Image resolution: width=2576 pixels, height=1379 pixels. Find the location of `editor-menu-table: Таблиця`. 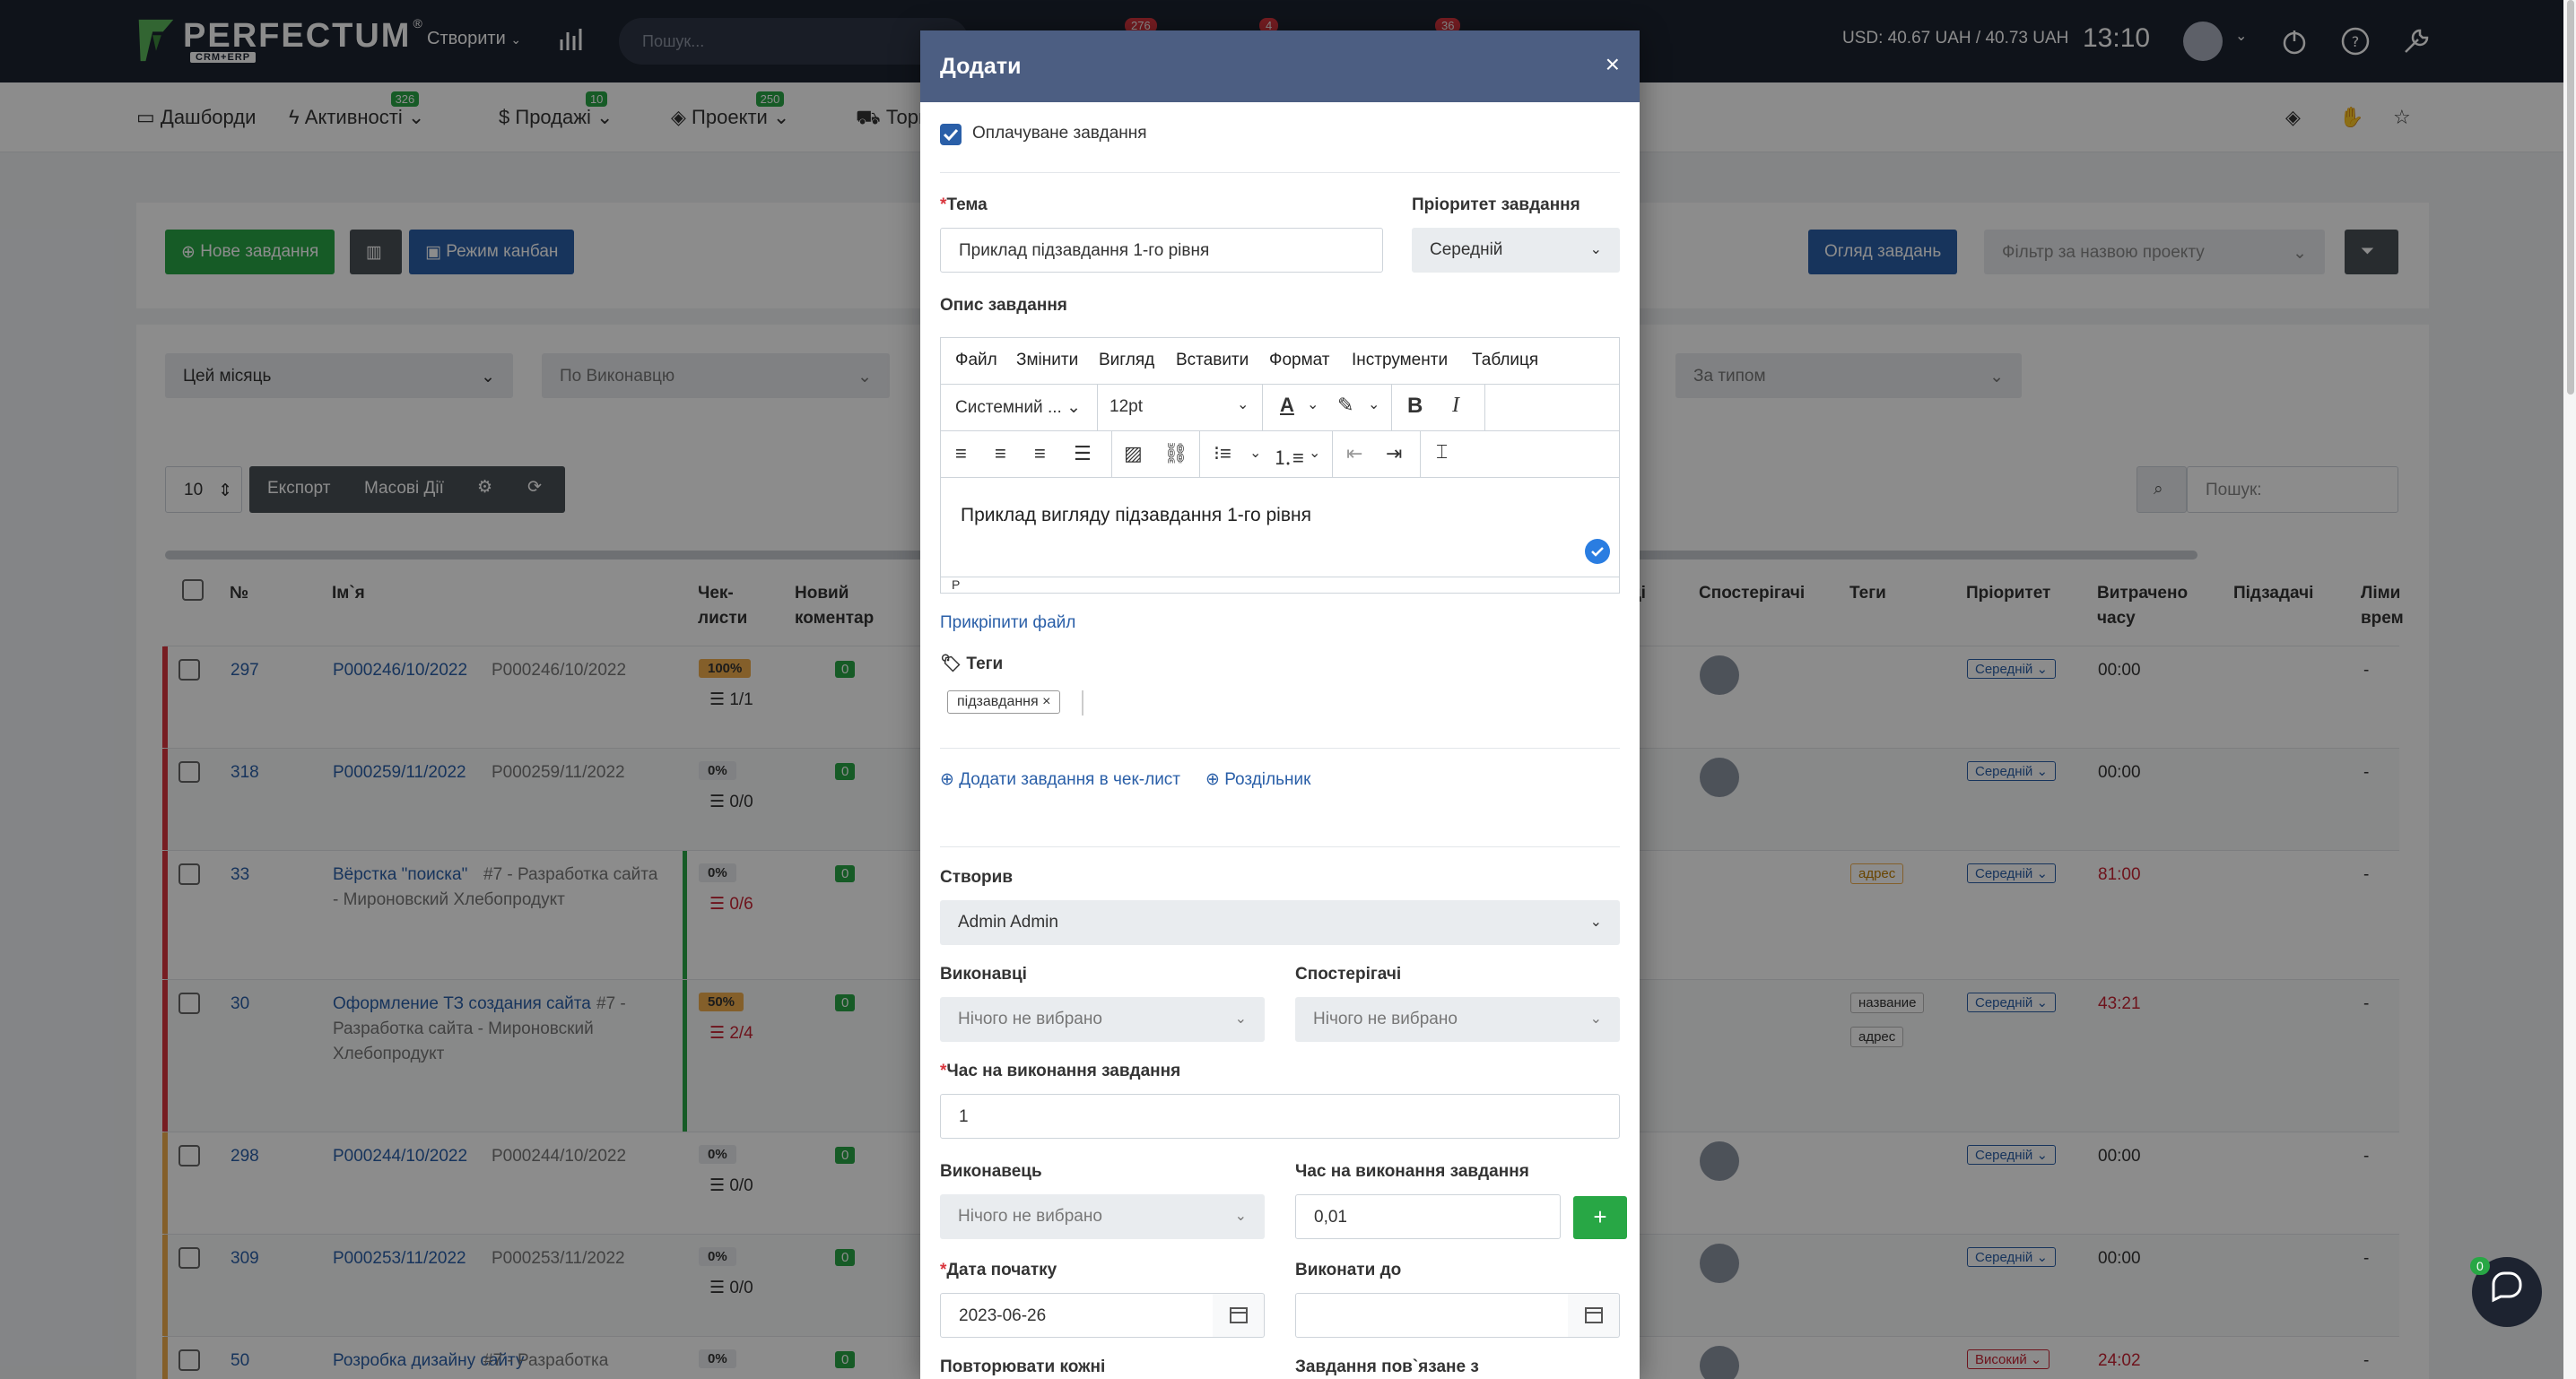

editor-menu-table: Таблиця is located at coordinates (1505, 361).